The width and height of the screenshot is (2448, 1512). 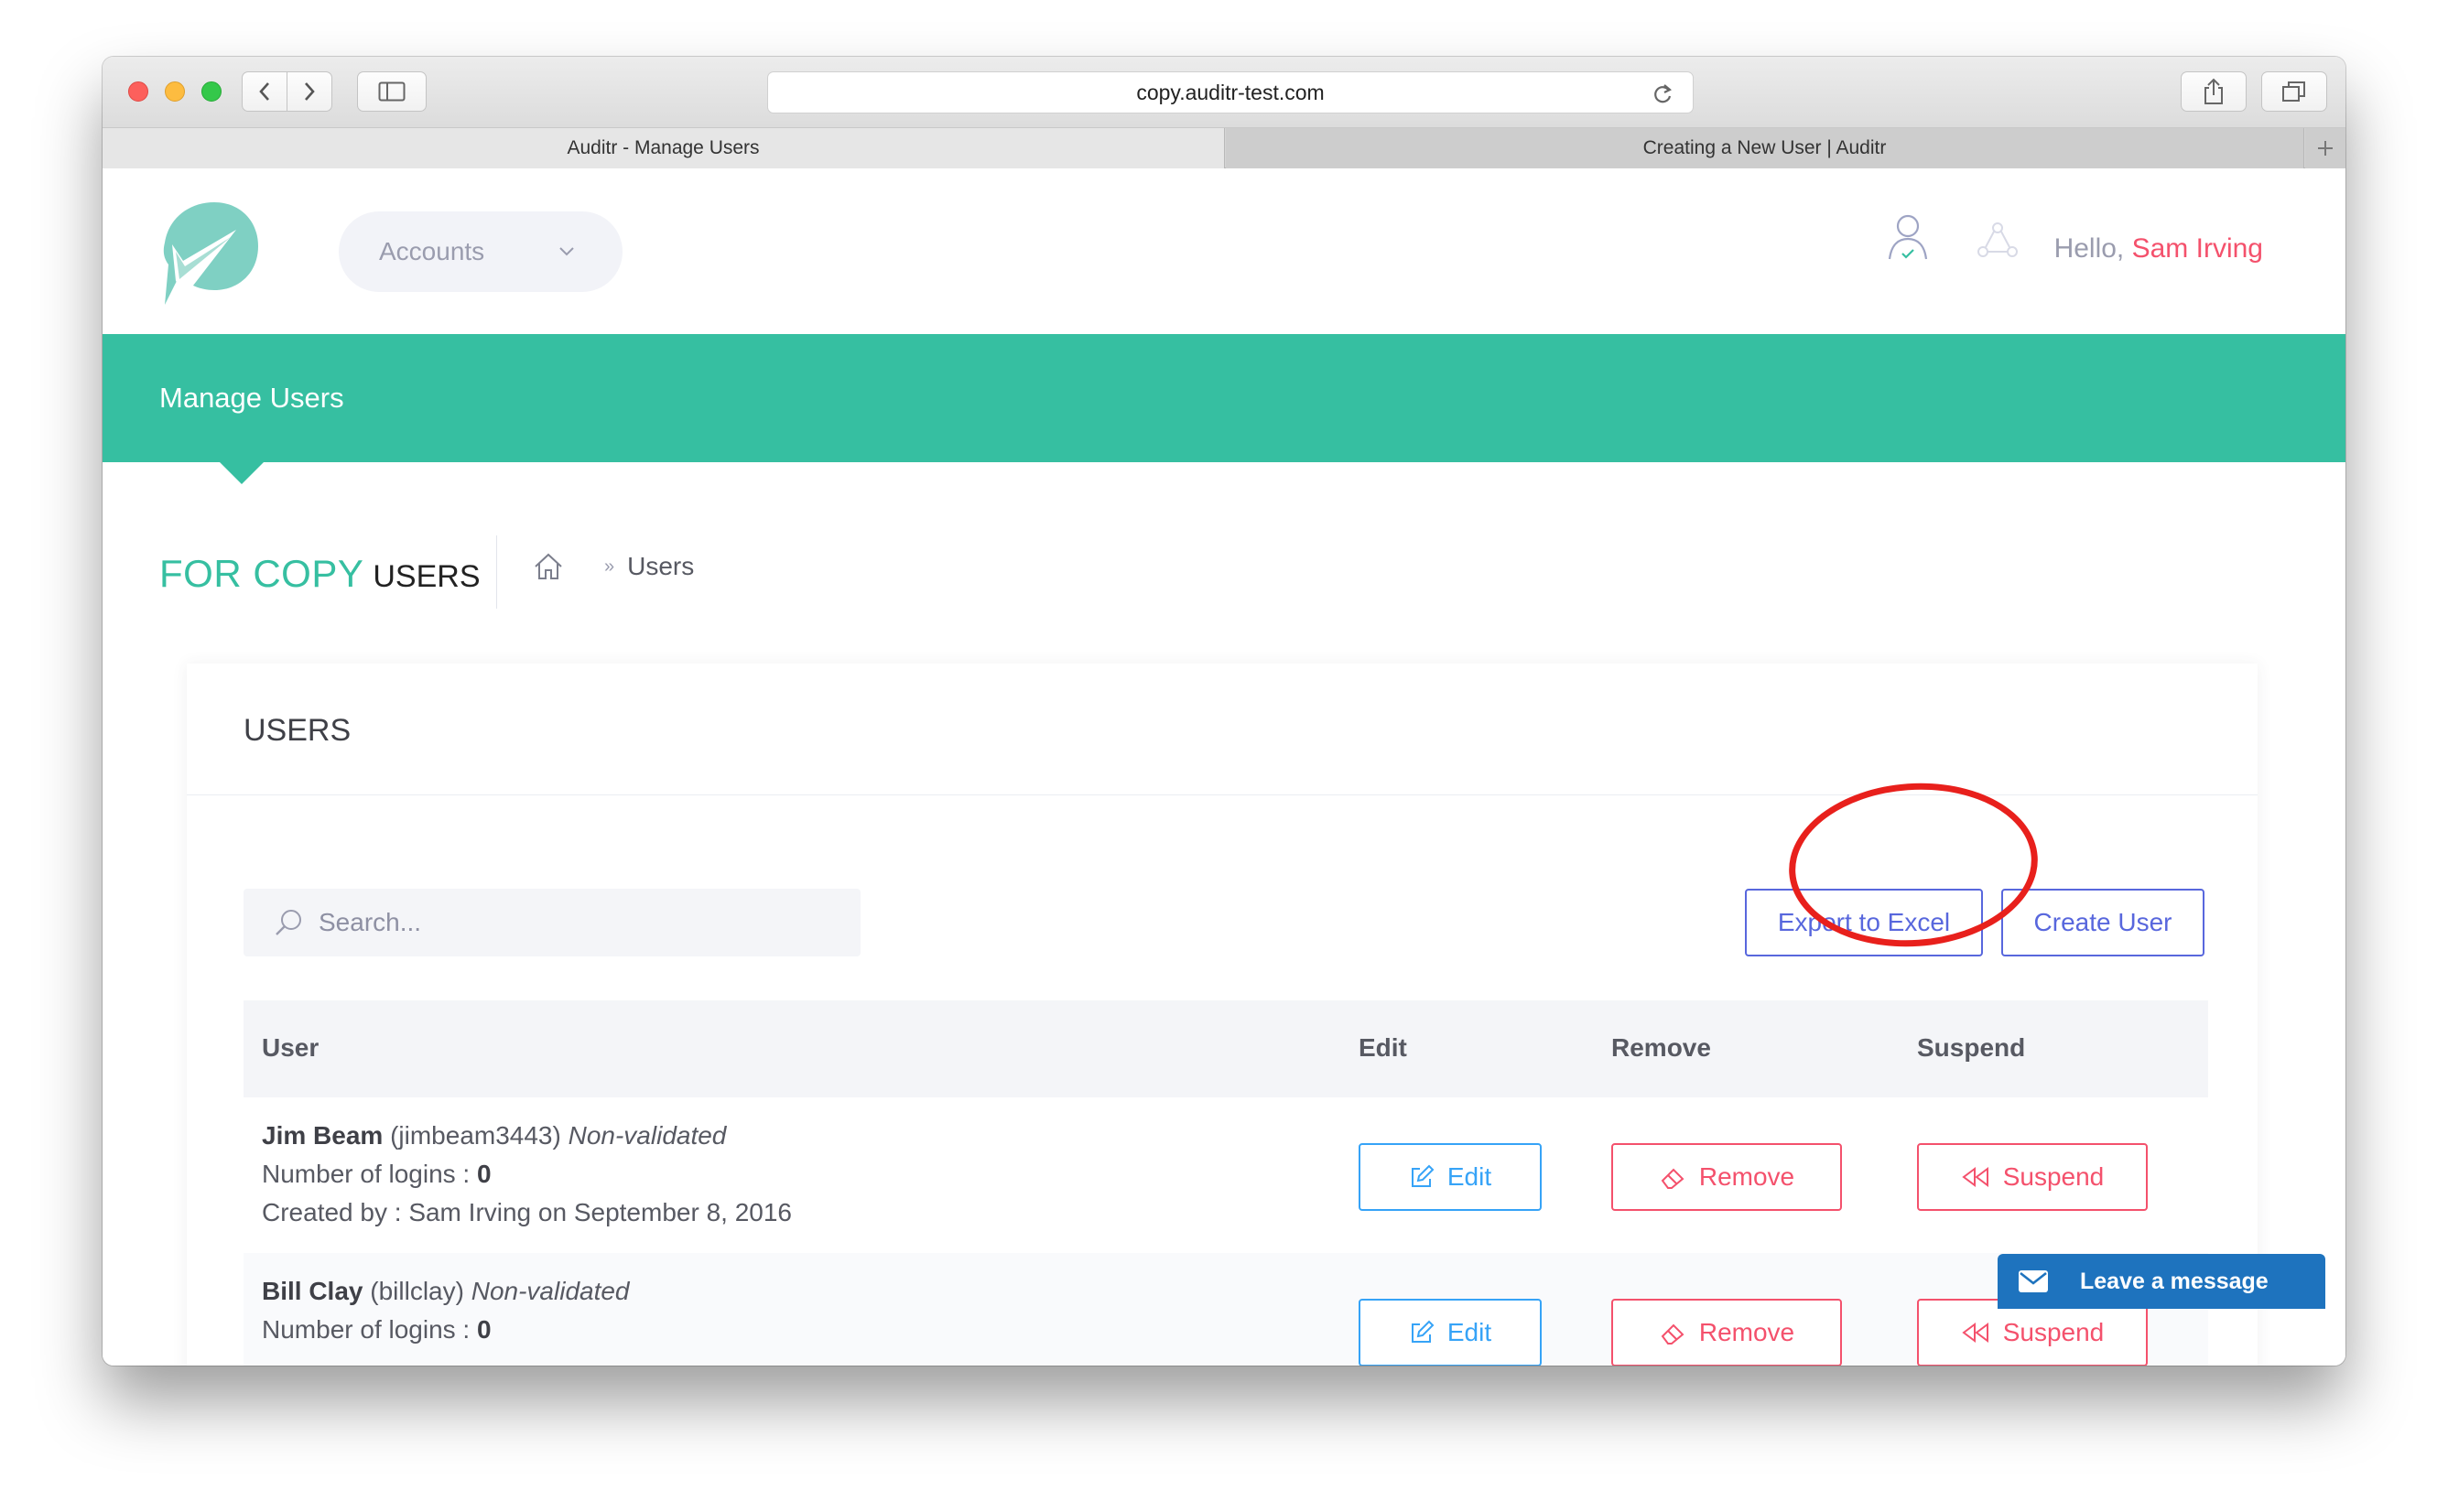 What do you see at coordinates (298, 730) in the screenshot?
I see `card-title: USERS` at bounding box center [298, 730].